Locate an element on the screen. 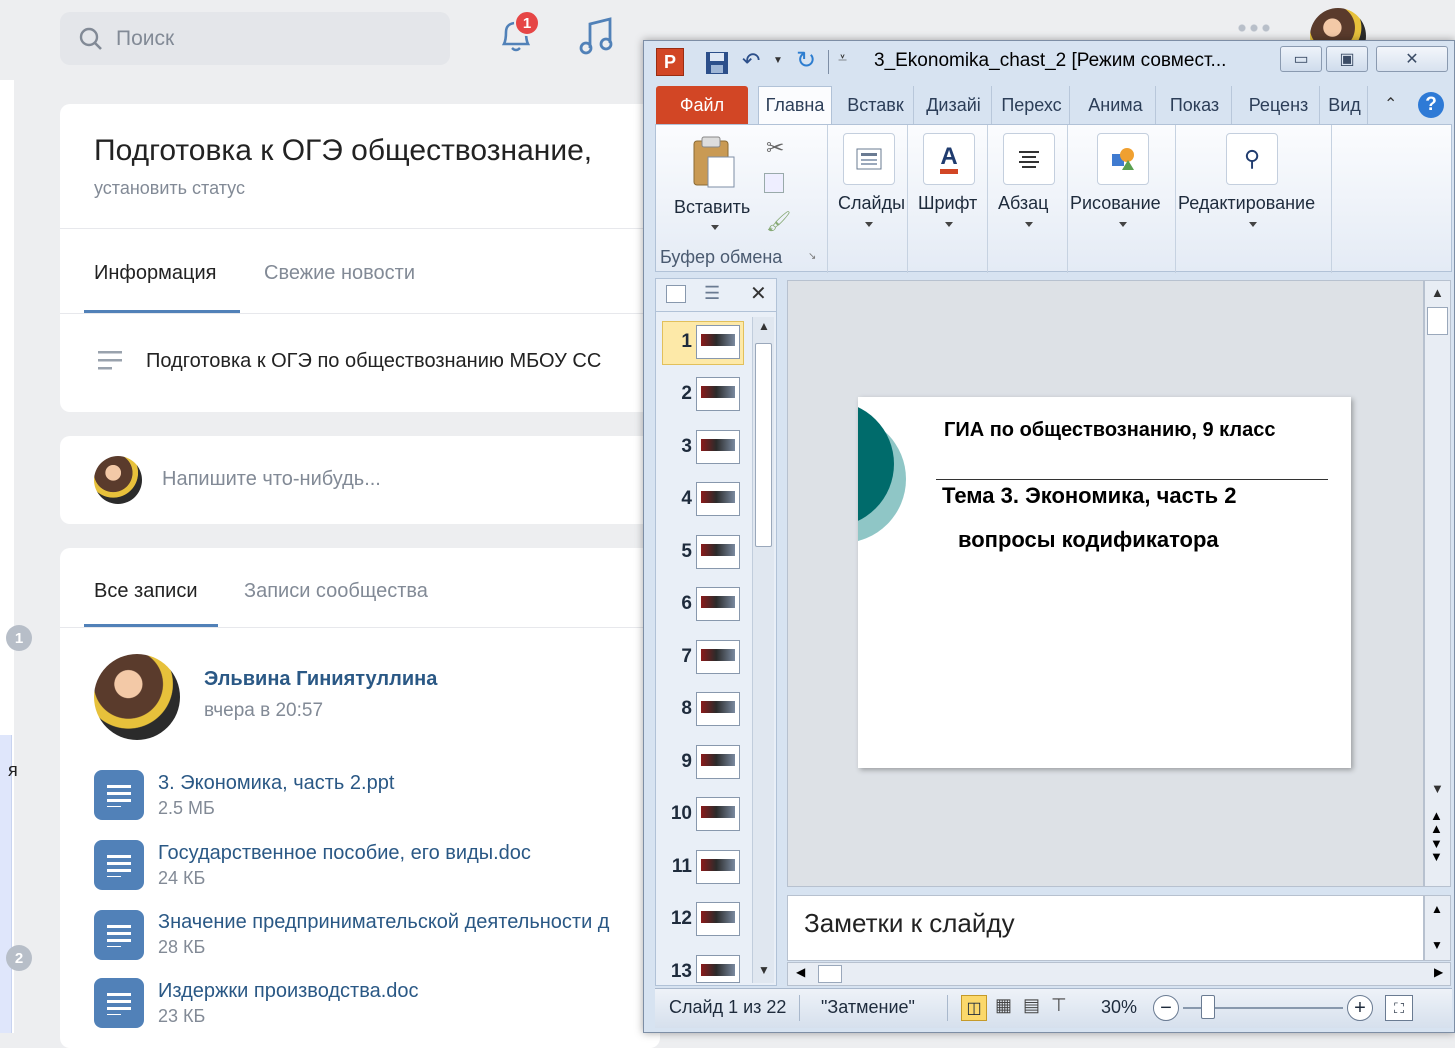  font-color-icon: A is located at coordinates (949, 159).